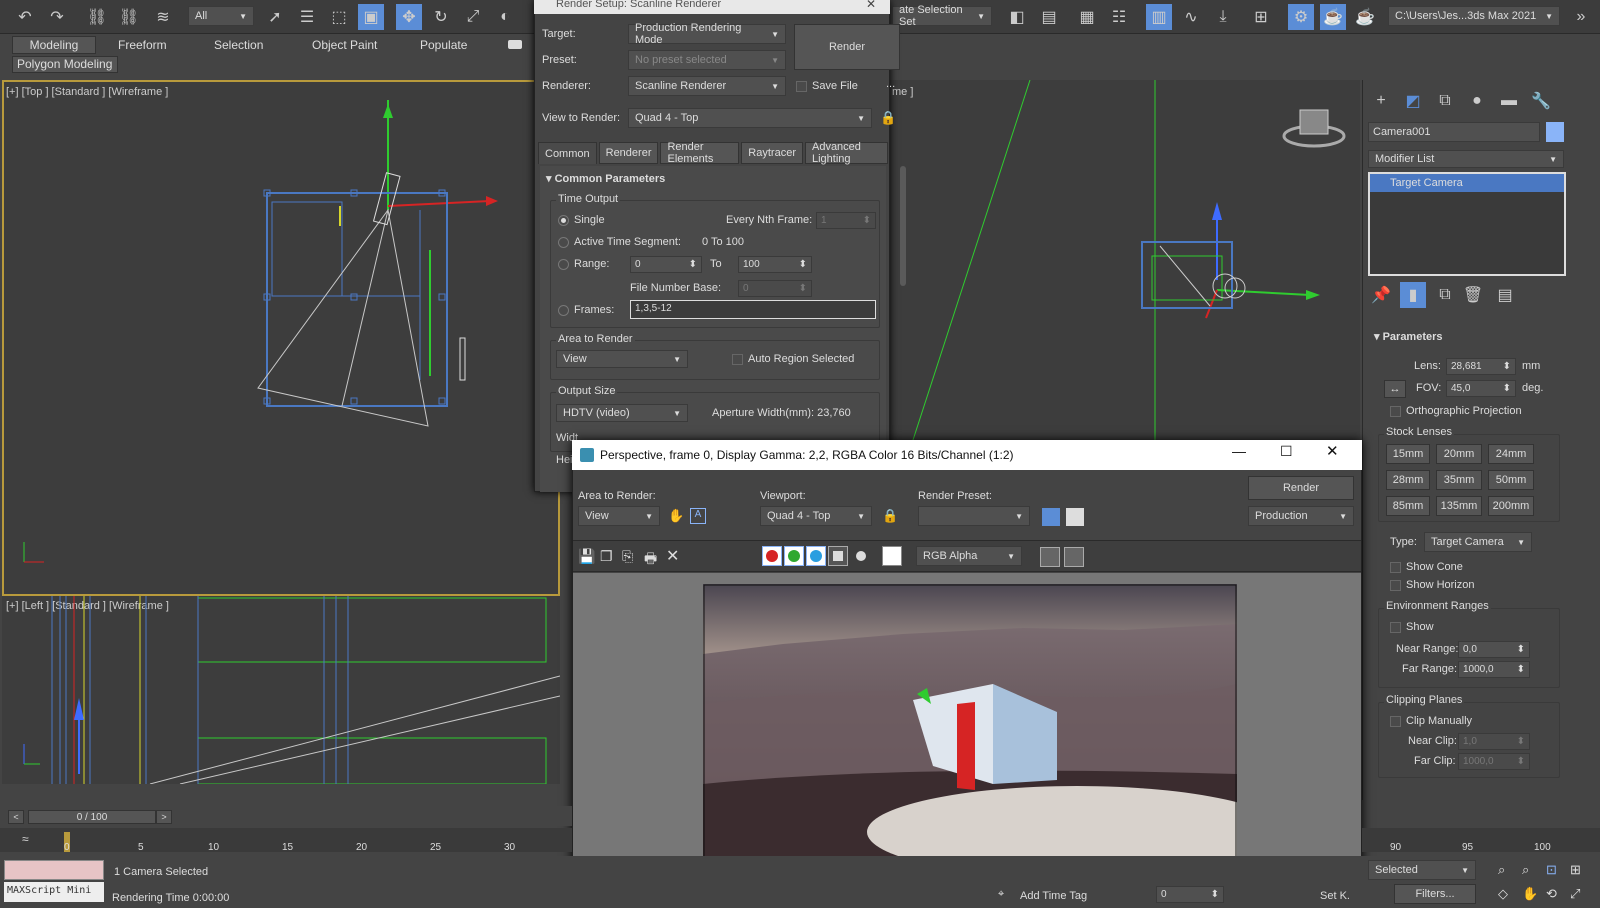  I want to click on frame-viewport-dropdown: Quad 4 - Top ▼, so click(816, 516).